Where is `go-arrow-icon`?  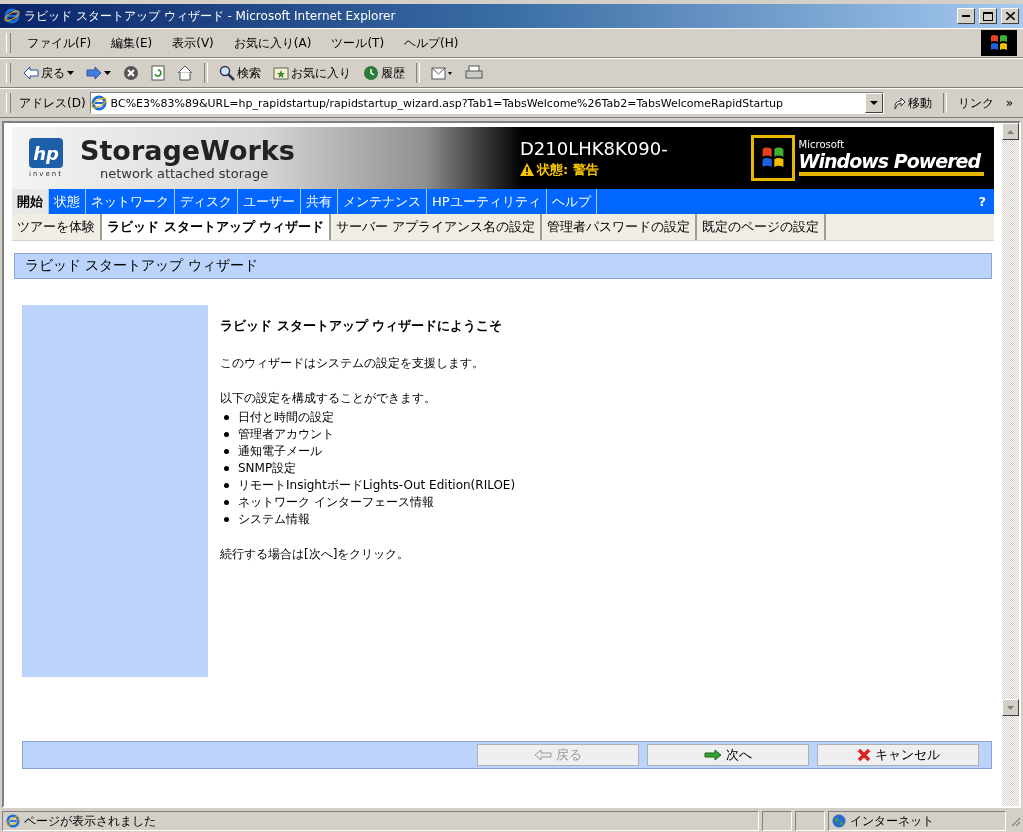 go-arrow-icon is located at coordinates (898, 103).